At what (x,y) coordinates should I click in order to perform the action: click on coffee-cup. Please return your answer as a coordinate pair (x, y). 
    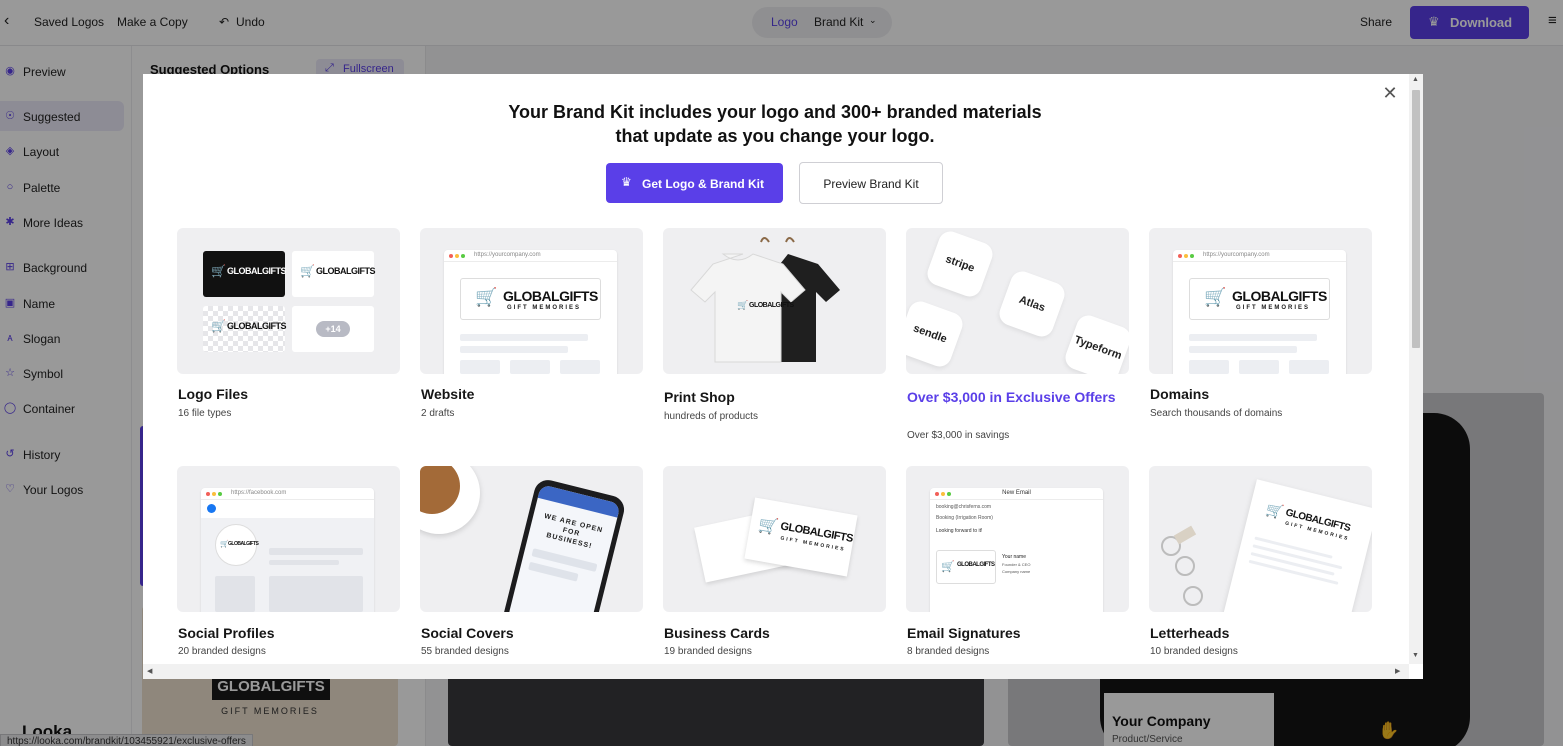
    Looking at the image, I should click on (450, 500).